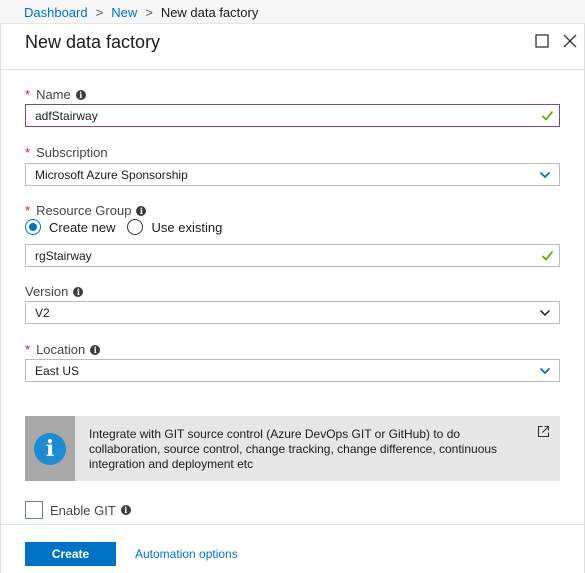 This screenshot has height=573, width=585. I want to click on title-divider, so click(293, 69).